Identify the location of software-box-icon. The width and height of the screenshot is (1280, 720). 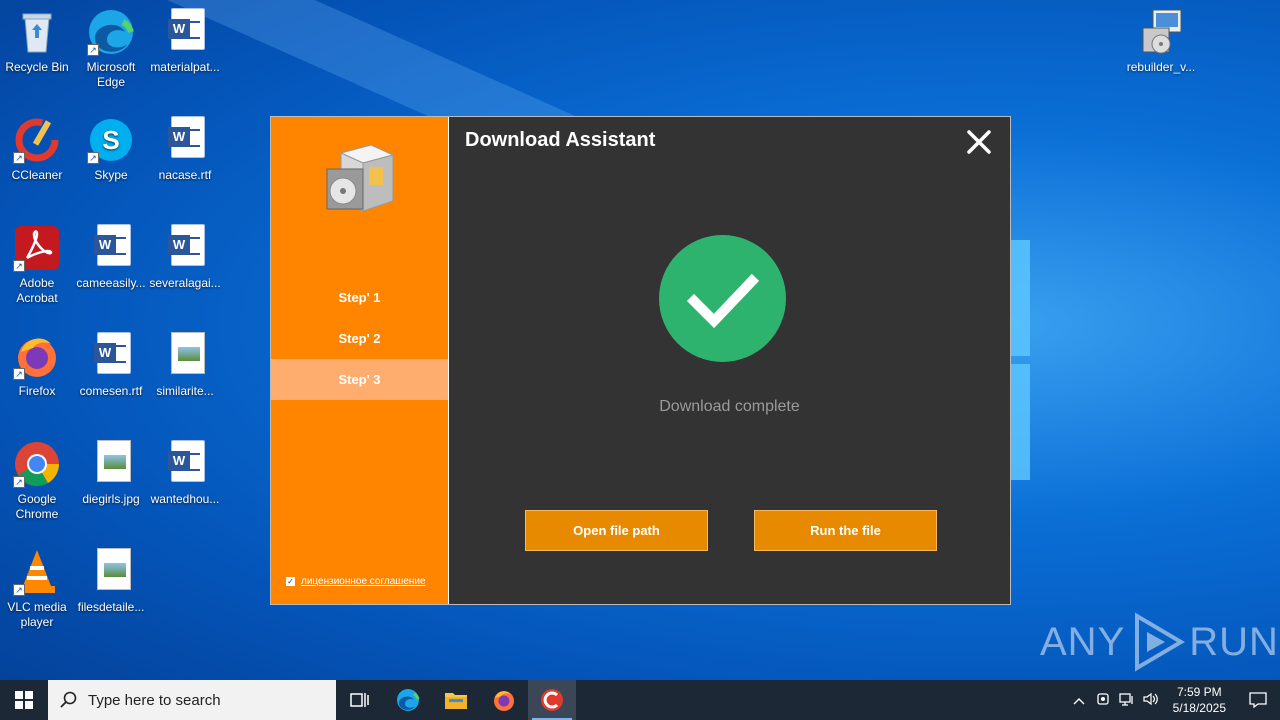
(361, 177).